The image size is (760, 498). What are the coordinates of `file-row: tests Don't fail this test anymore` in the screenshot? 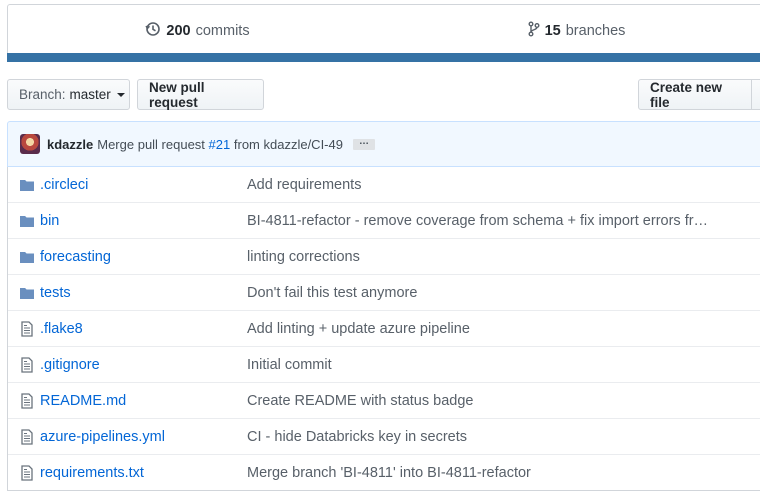 It's located at (384, 293).